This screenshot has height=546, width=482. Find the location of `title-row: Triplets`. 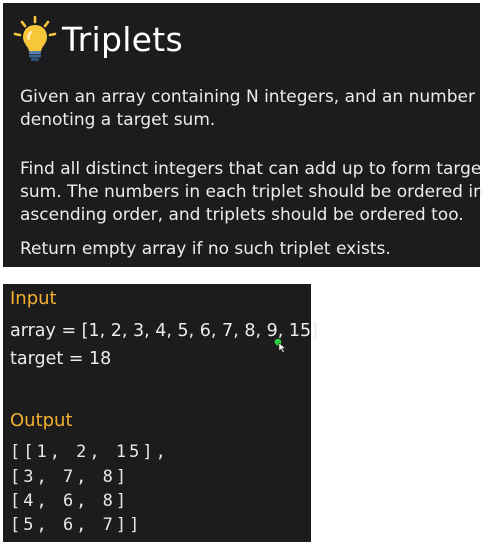

title-row: Triplets is located at coordinates (97, 39).